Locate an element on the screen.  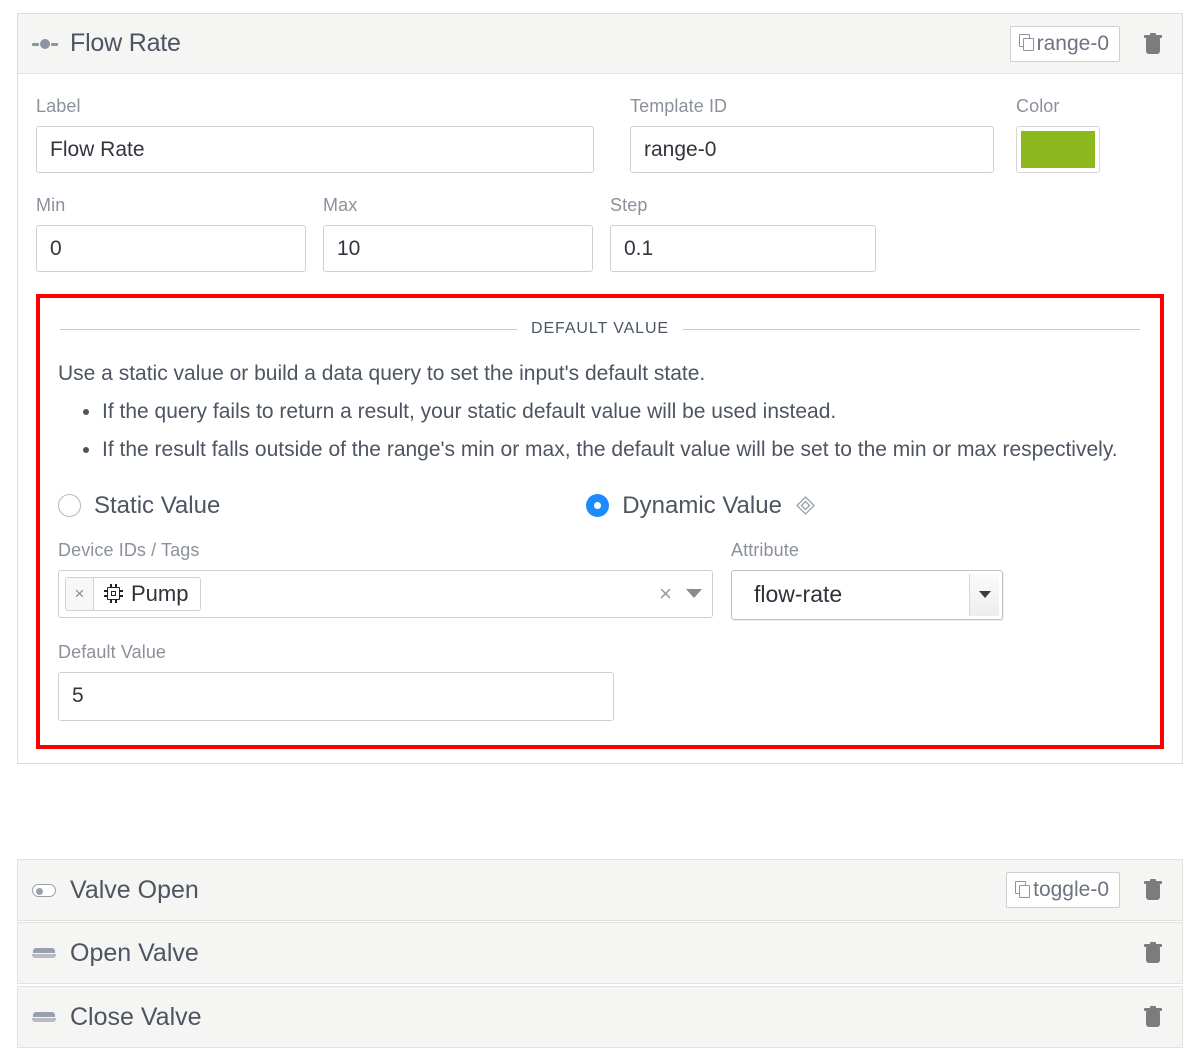
widget-row-title: Open Valve is located at coordinates (134, 952).